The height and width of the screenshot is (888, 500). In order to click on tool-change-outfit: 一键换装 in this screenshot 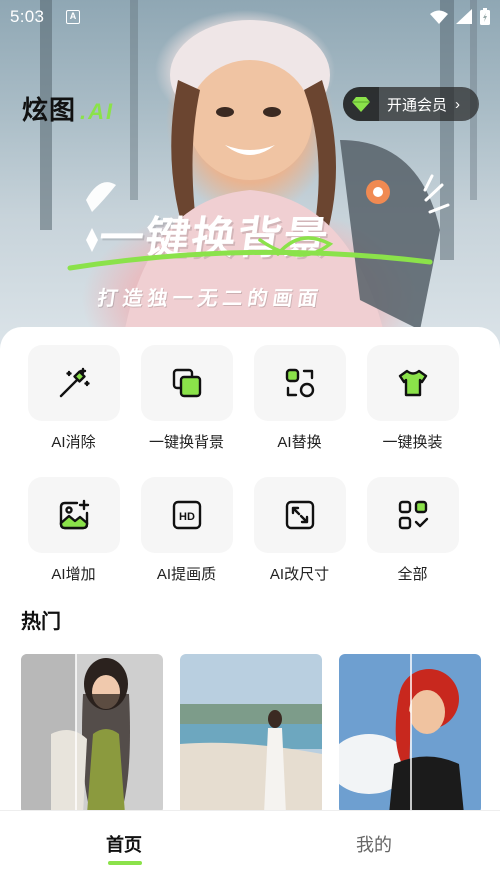, I will do `click(412, 398)`.